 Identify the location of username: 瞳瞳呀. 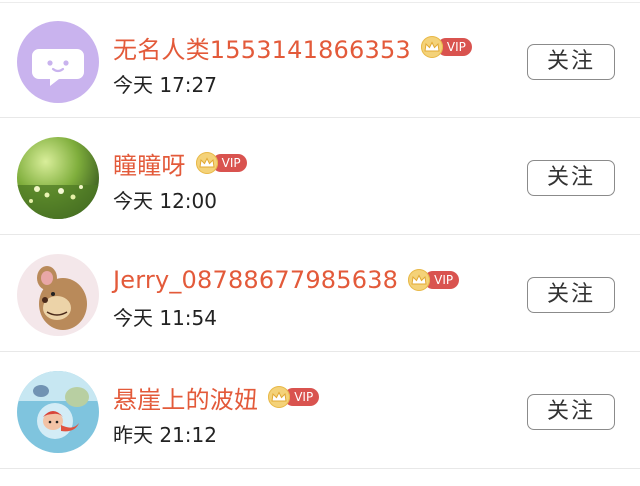
(149, 163).